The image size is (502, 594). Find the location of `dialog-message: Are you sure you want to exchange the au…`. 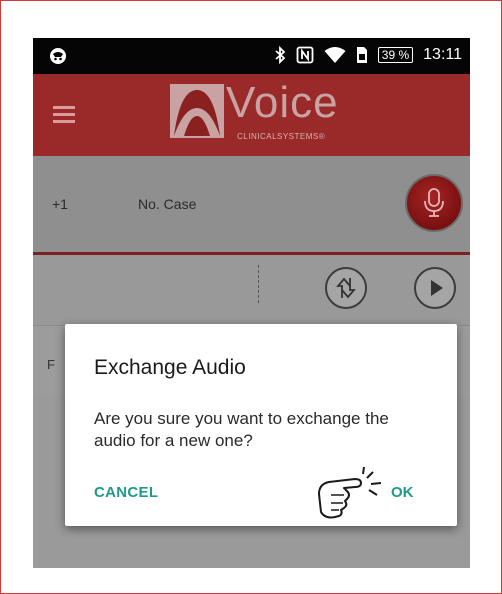

dialog-message: Are you sure you want to exchange the au… is located at coordinates (241, 429).